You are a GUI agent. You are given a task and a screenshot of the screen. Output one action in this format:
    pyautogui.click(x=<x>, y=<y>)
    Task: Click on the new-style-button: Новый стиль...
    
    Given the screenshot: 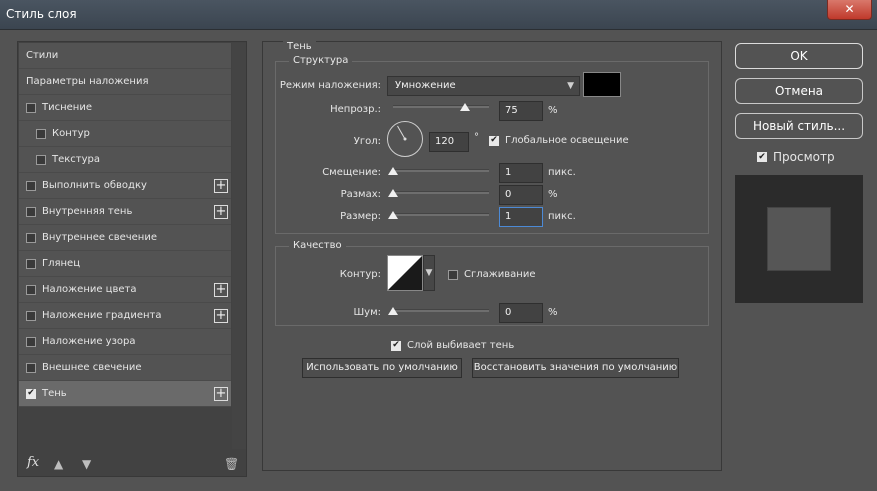 What is the action you would take?
    pyautogui.click(x=799, y=126)
    